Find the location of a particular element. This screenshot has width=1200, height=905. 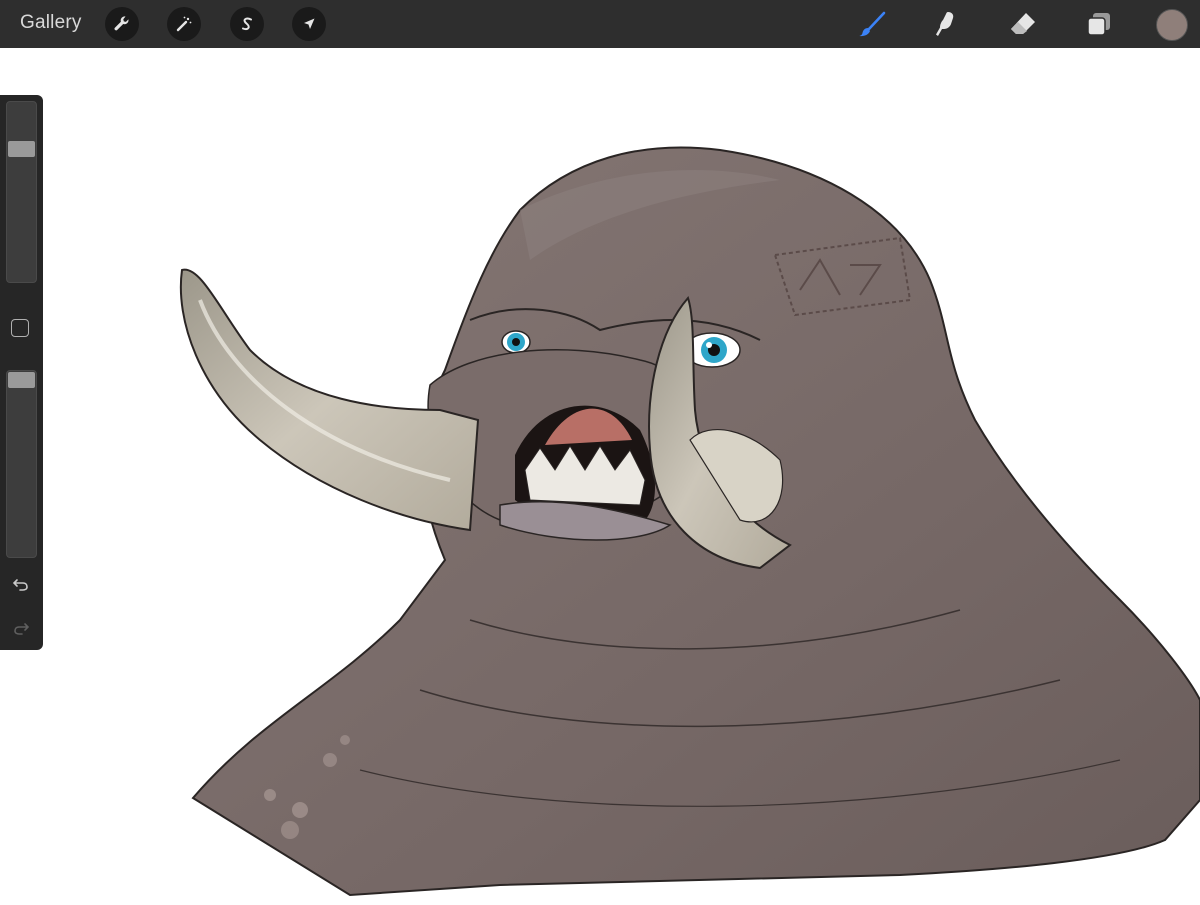

layers-button is located at coordinates (1099, 24).